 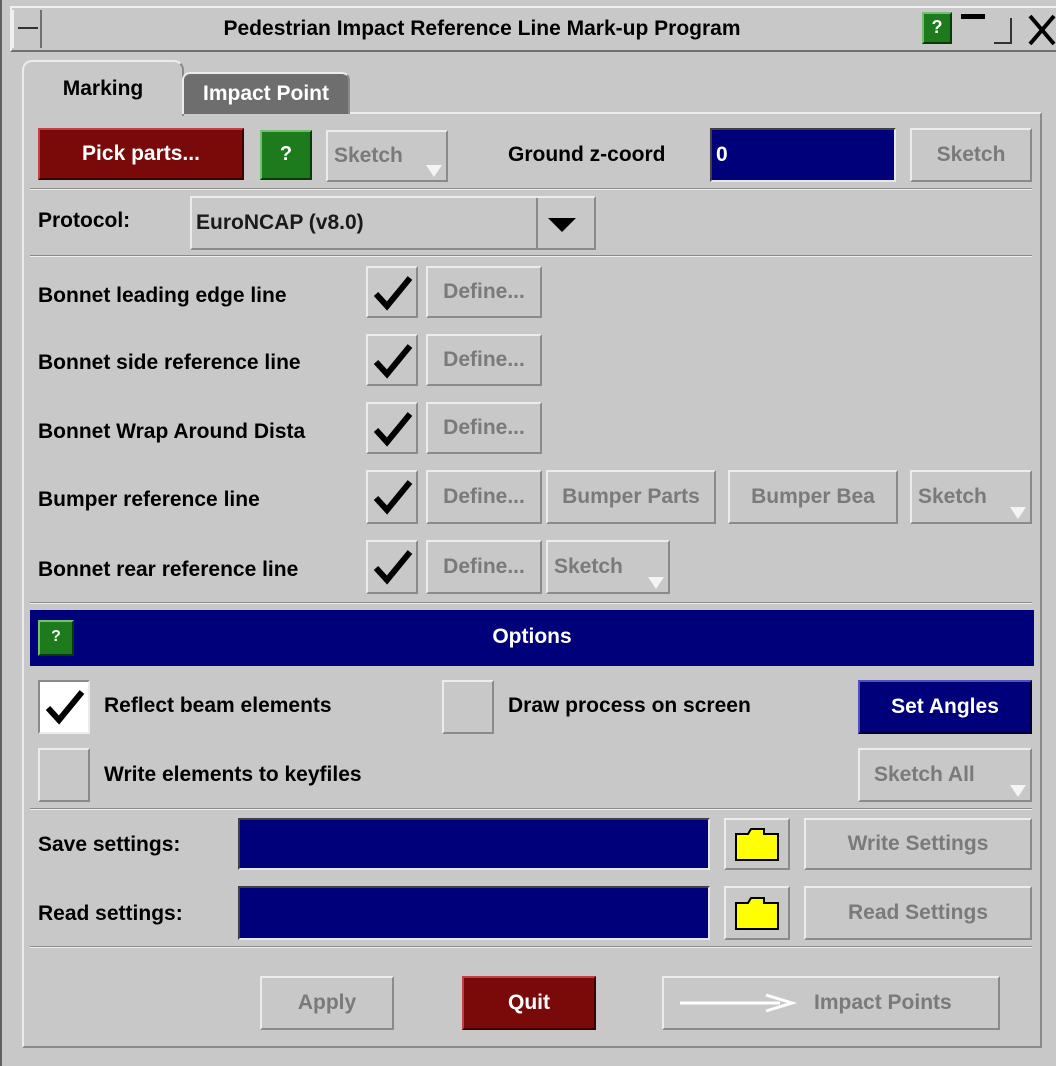 I want to click on checkbox-leading-edge, so click(x=392, y=292).